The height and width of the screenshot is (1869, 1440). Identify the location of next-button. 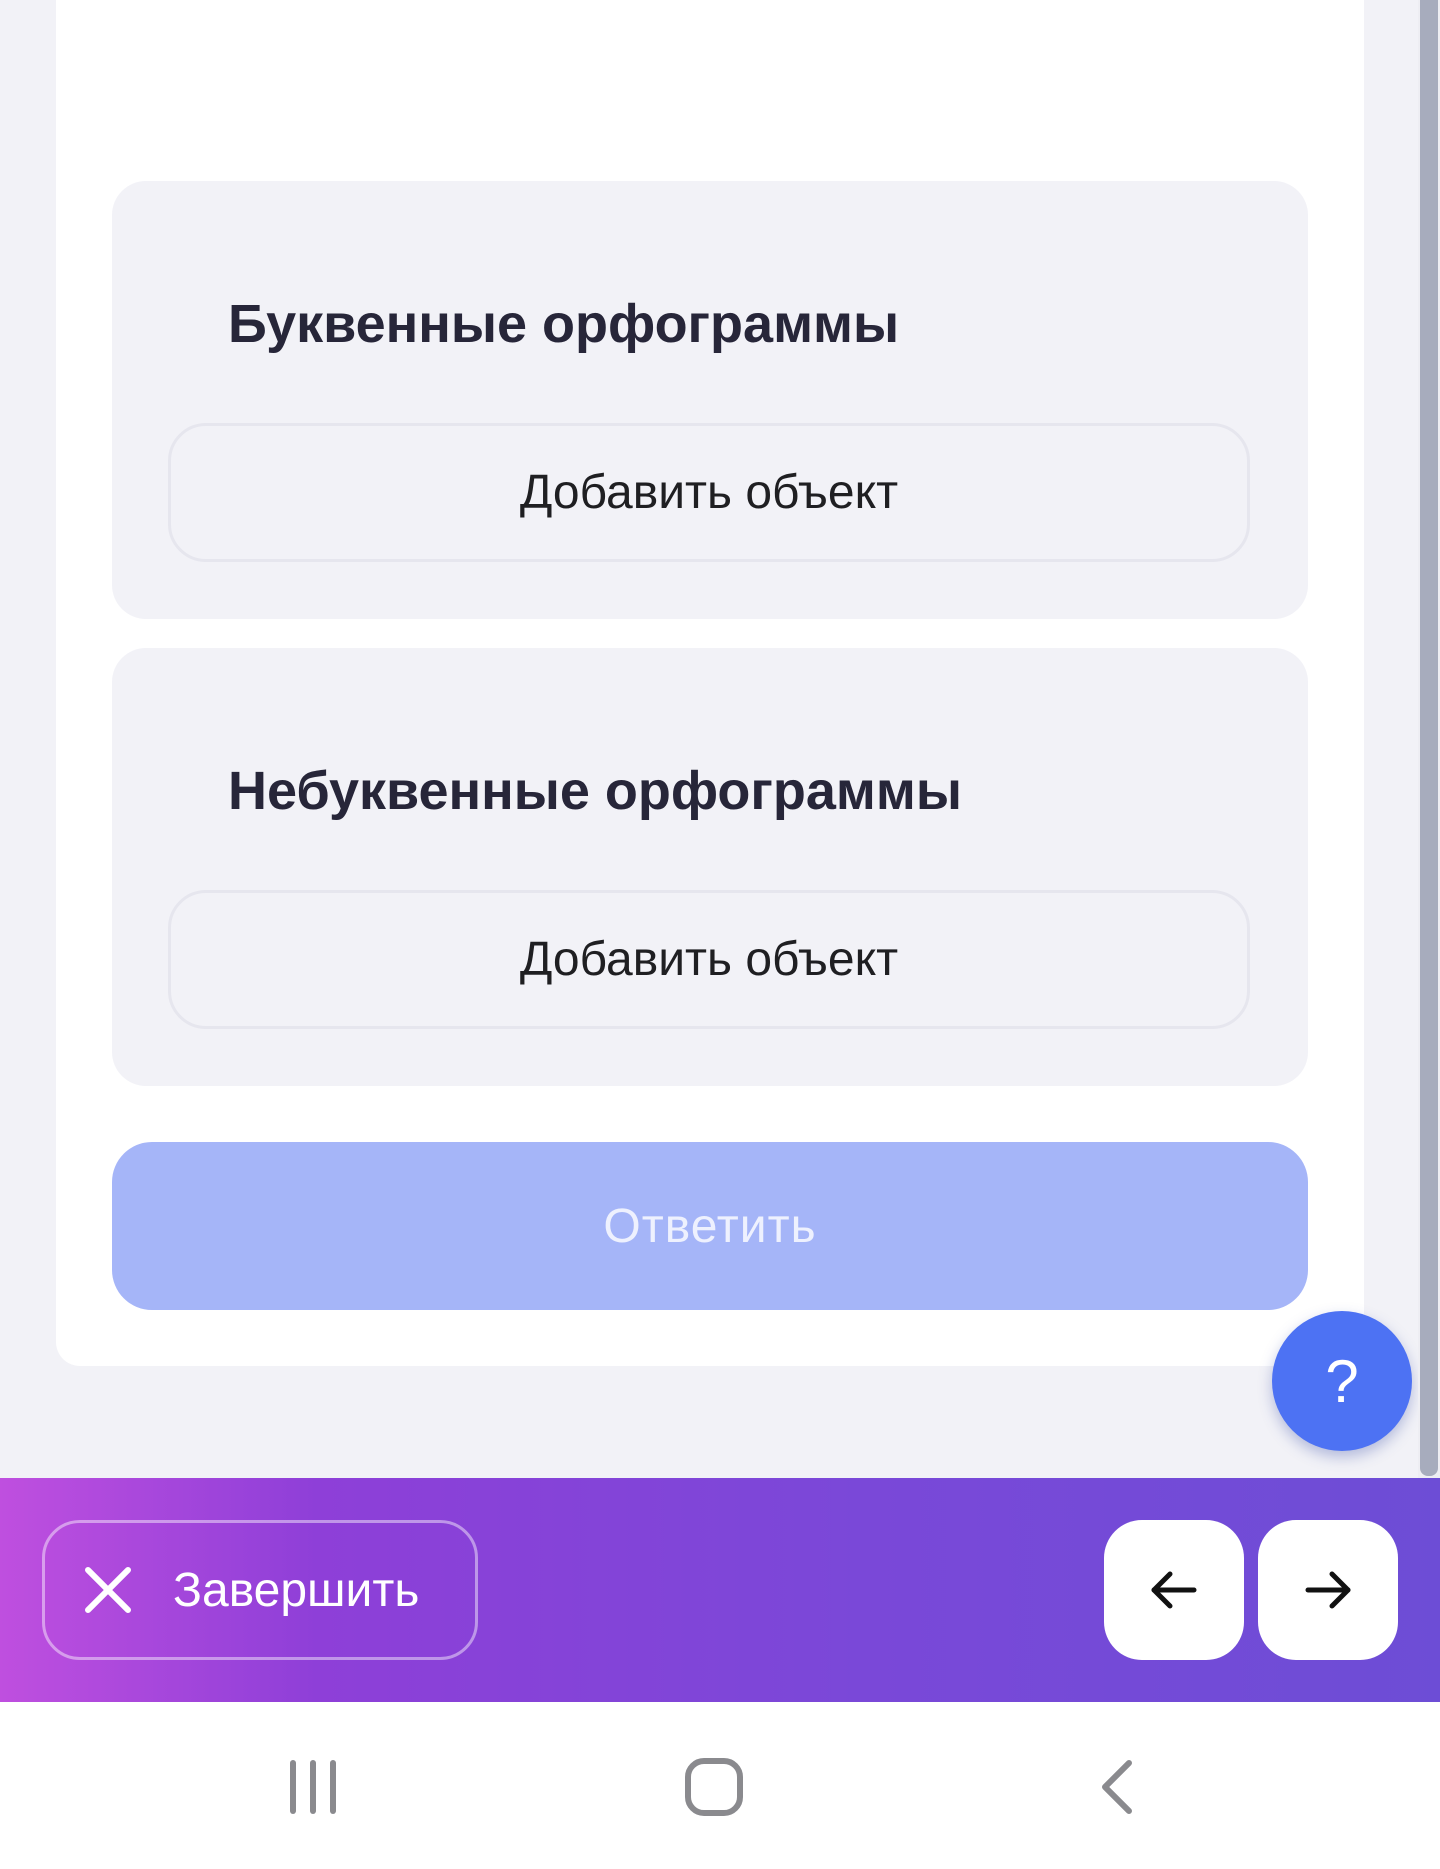
(1328, 1590).